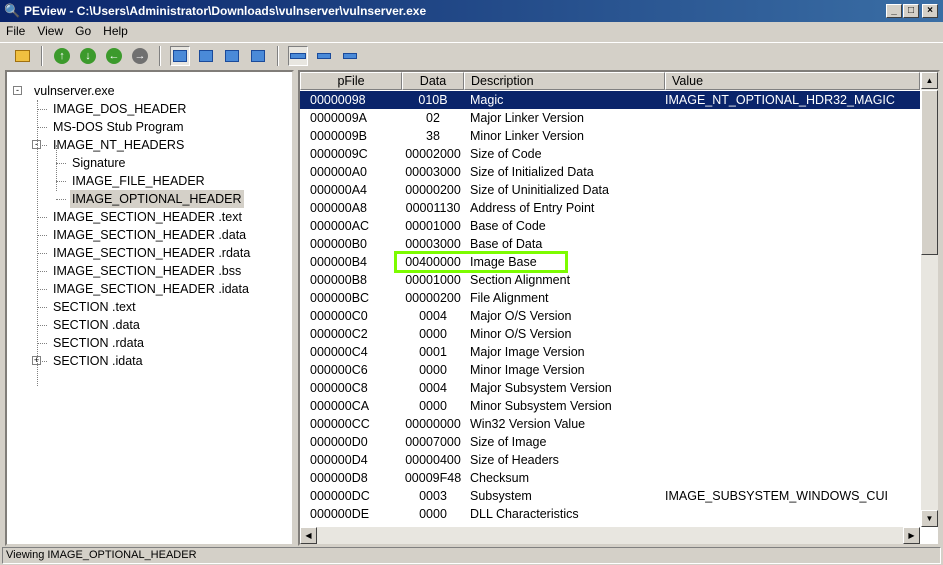  Describe the element at coordinates (894, 11) in the screenshot. I see `minimize-button: _` at that location.